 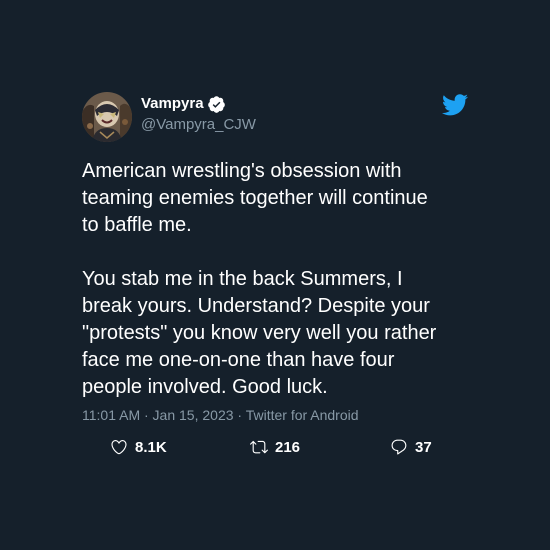 I want to click on verified-badge-icon, so click(x=216, y=104).